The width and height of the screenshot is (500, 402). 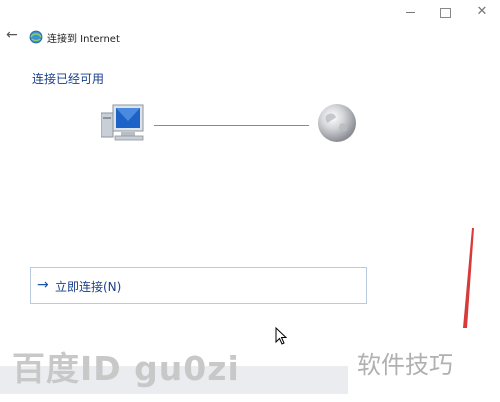 I want to click on network-icon, so click(x=36, y=37).